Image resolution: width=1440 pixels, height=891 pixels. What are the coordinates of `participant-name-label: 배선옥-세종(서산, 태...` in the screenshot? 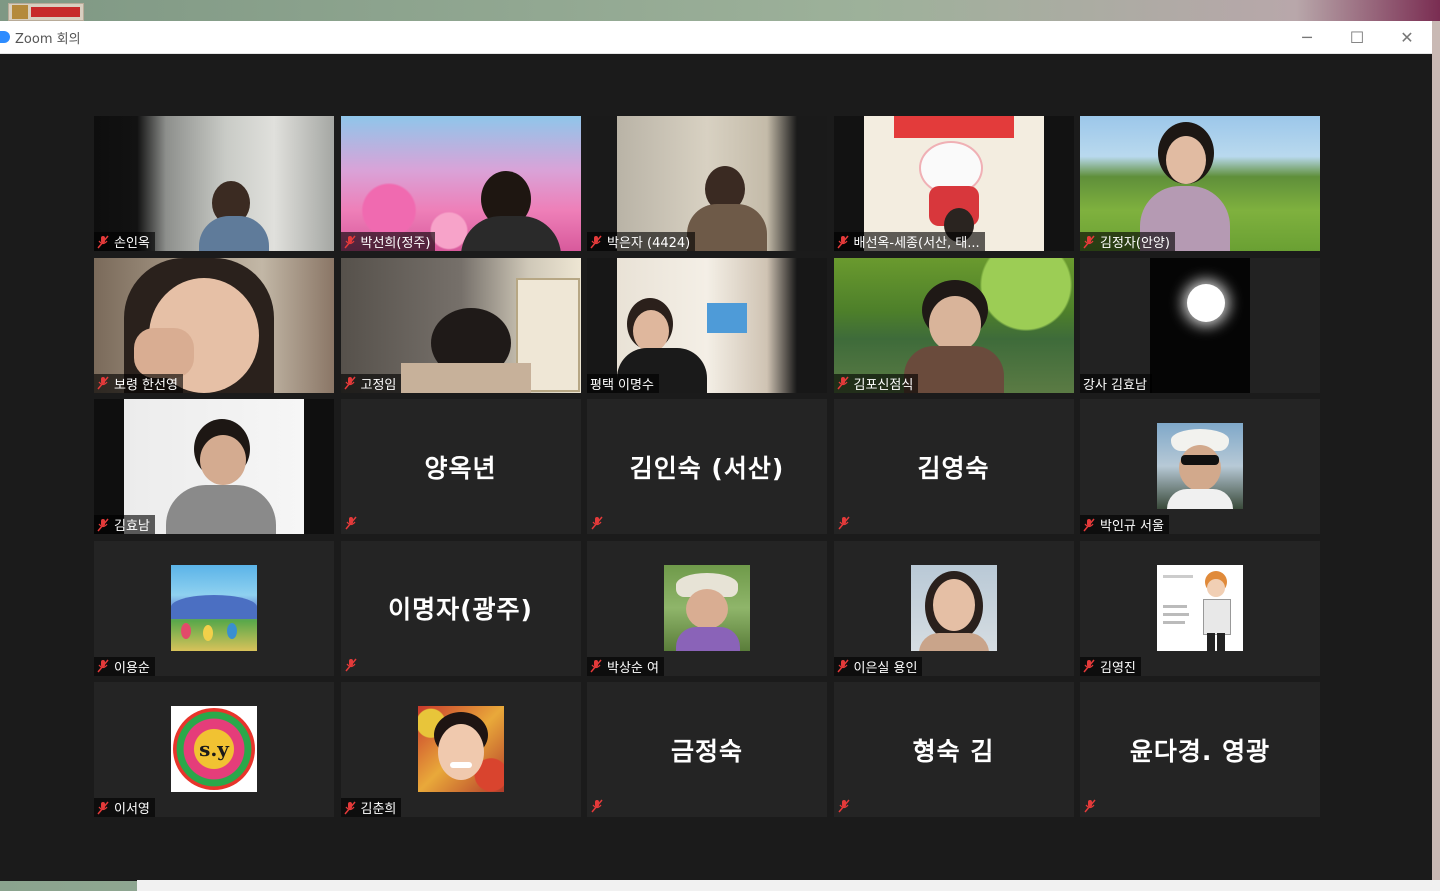 It's located at (909, 241).